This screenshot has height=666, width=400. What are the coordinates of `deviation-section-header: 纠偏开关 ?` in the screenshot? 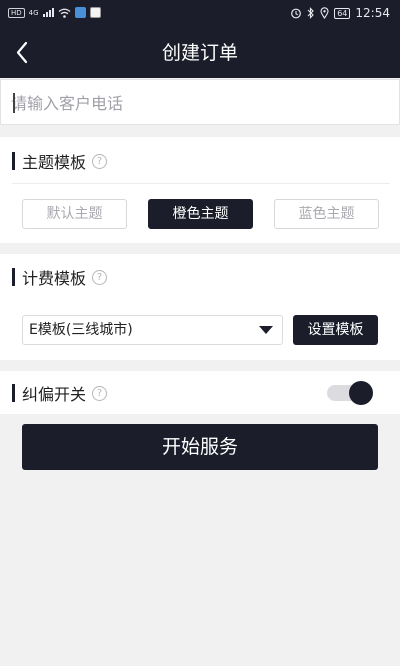 It's located at (60, 393).